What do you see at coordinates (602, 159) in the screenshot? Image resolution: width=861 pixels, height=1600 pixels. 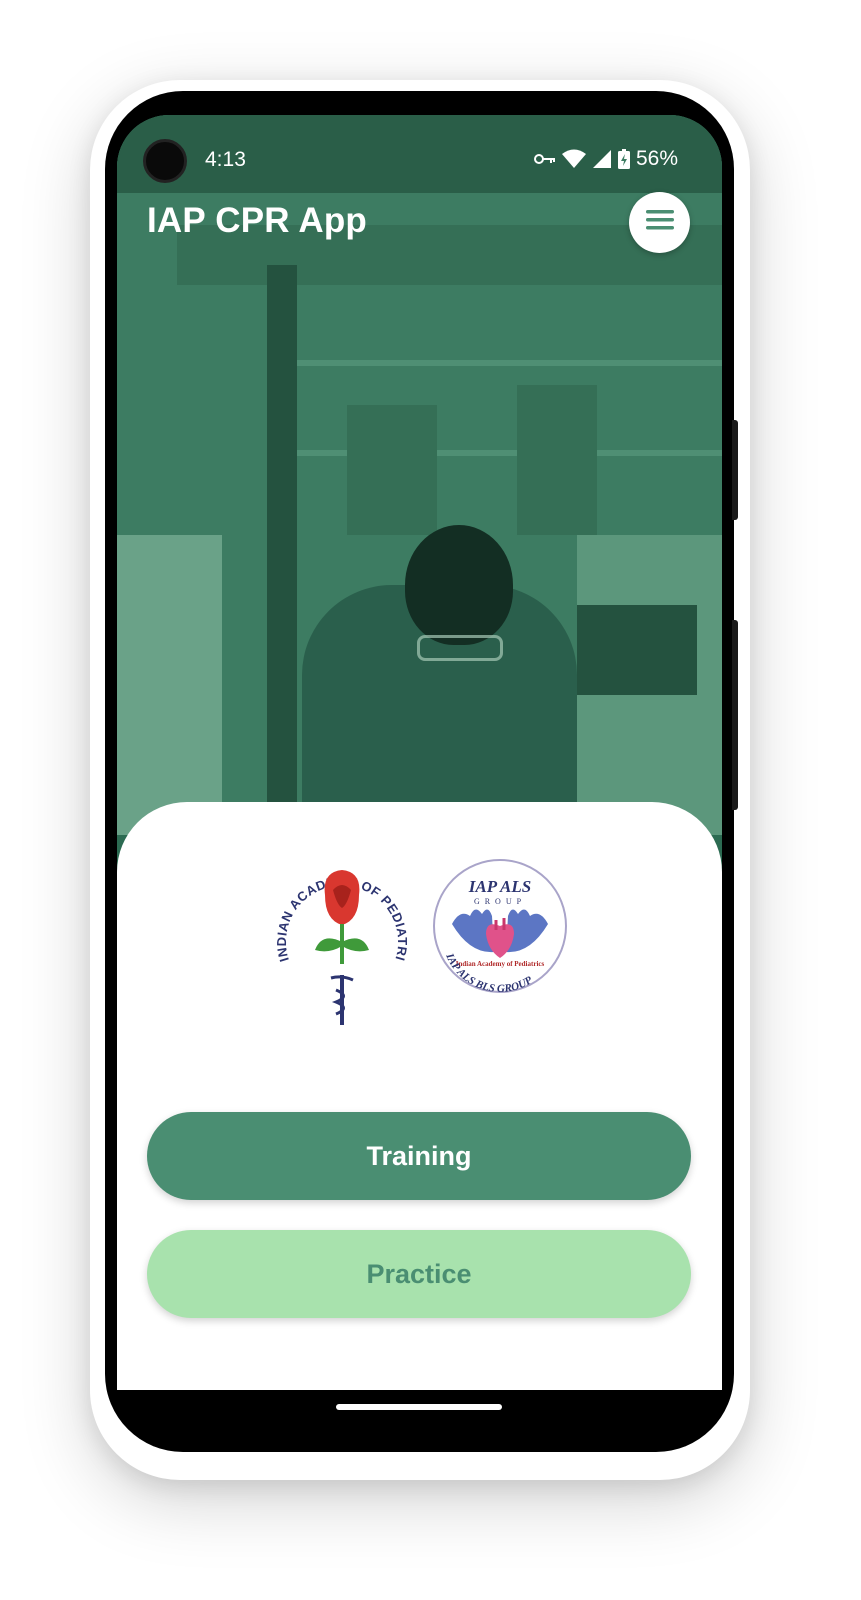 I see `cell-signal-icon` at bounding box center [602, 159].